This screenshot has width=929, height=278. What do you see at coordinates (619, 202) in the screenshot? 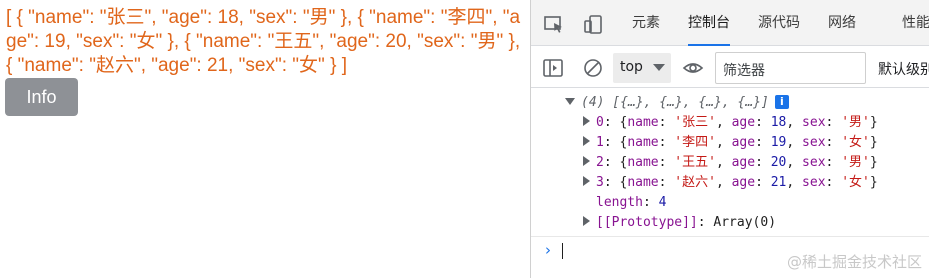
I see `length-key: length` at bounding box center [619, 202].